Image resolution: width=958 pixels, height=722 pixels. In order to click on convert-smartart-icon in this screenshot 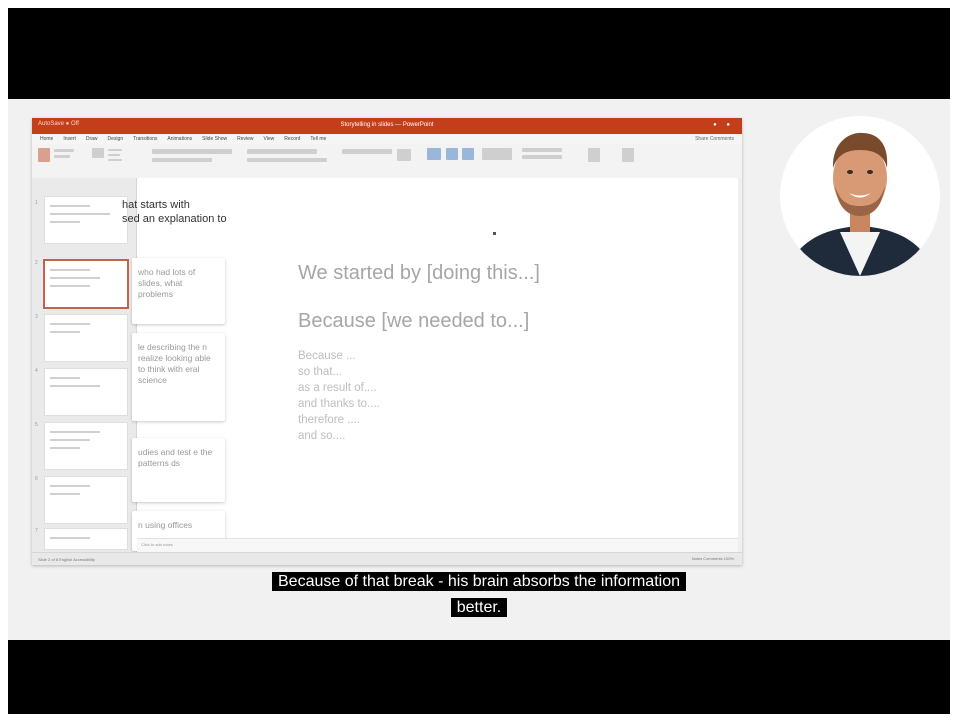, I will do `click(404, 155)`.